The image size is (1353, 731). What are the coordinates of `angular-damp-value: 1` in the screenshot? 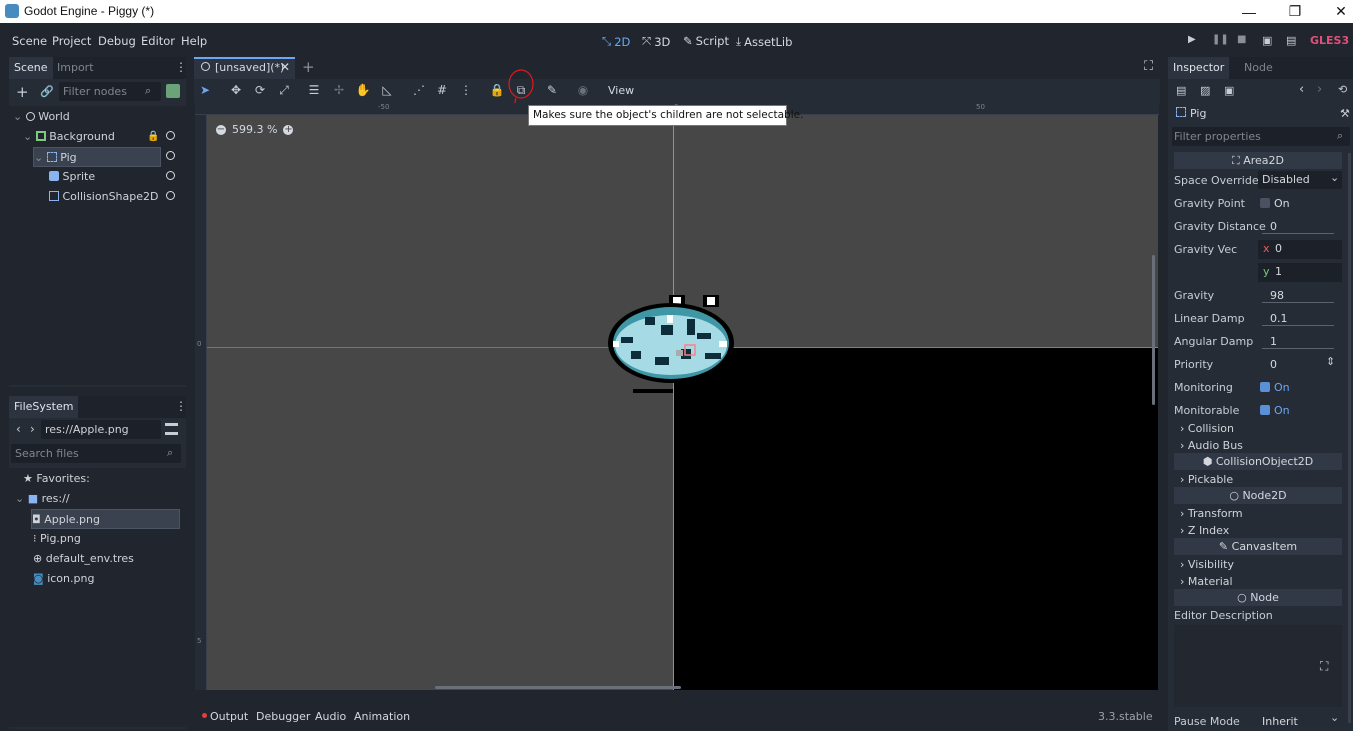 It's located at (1273, 341).